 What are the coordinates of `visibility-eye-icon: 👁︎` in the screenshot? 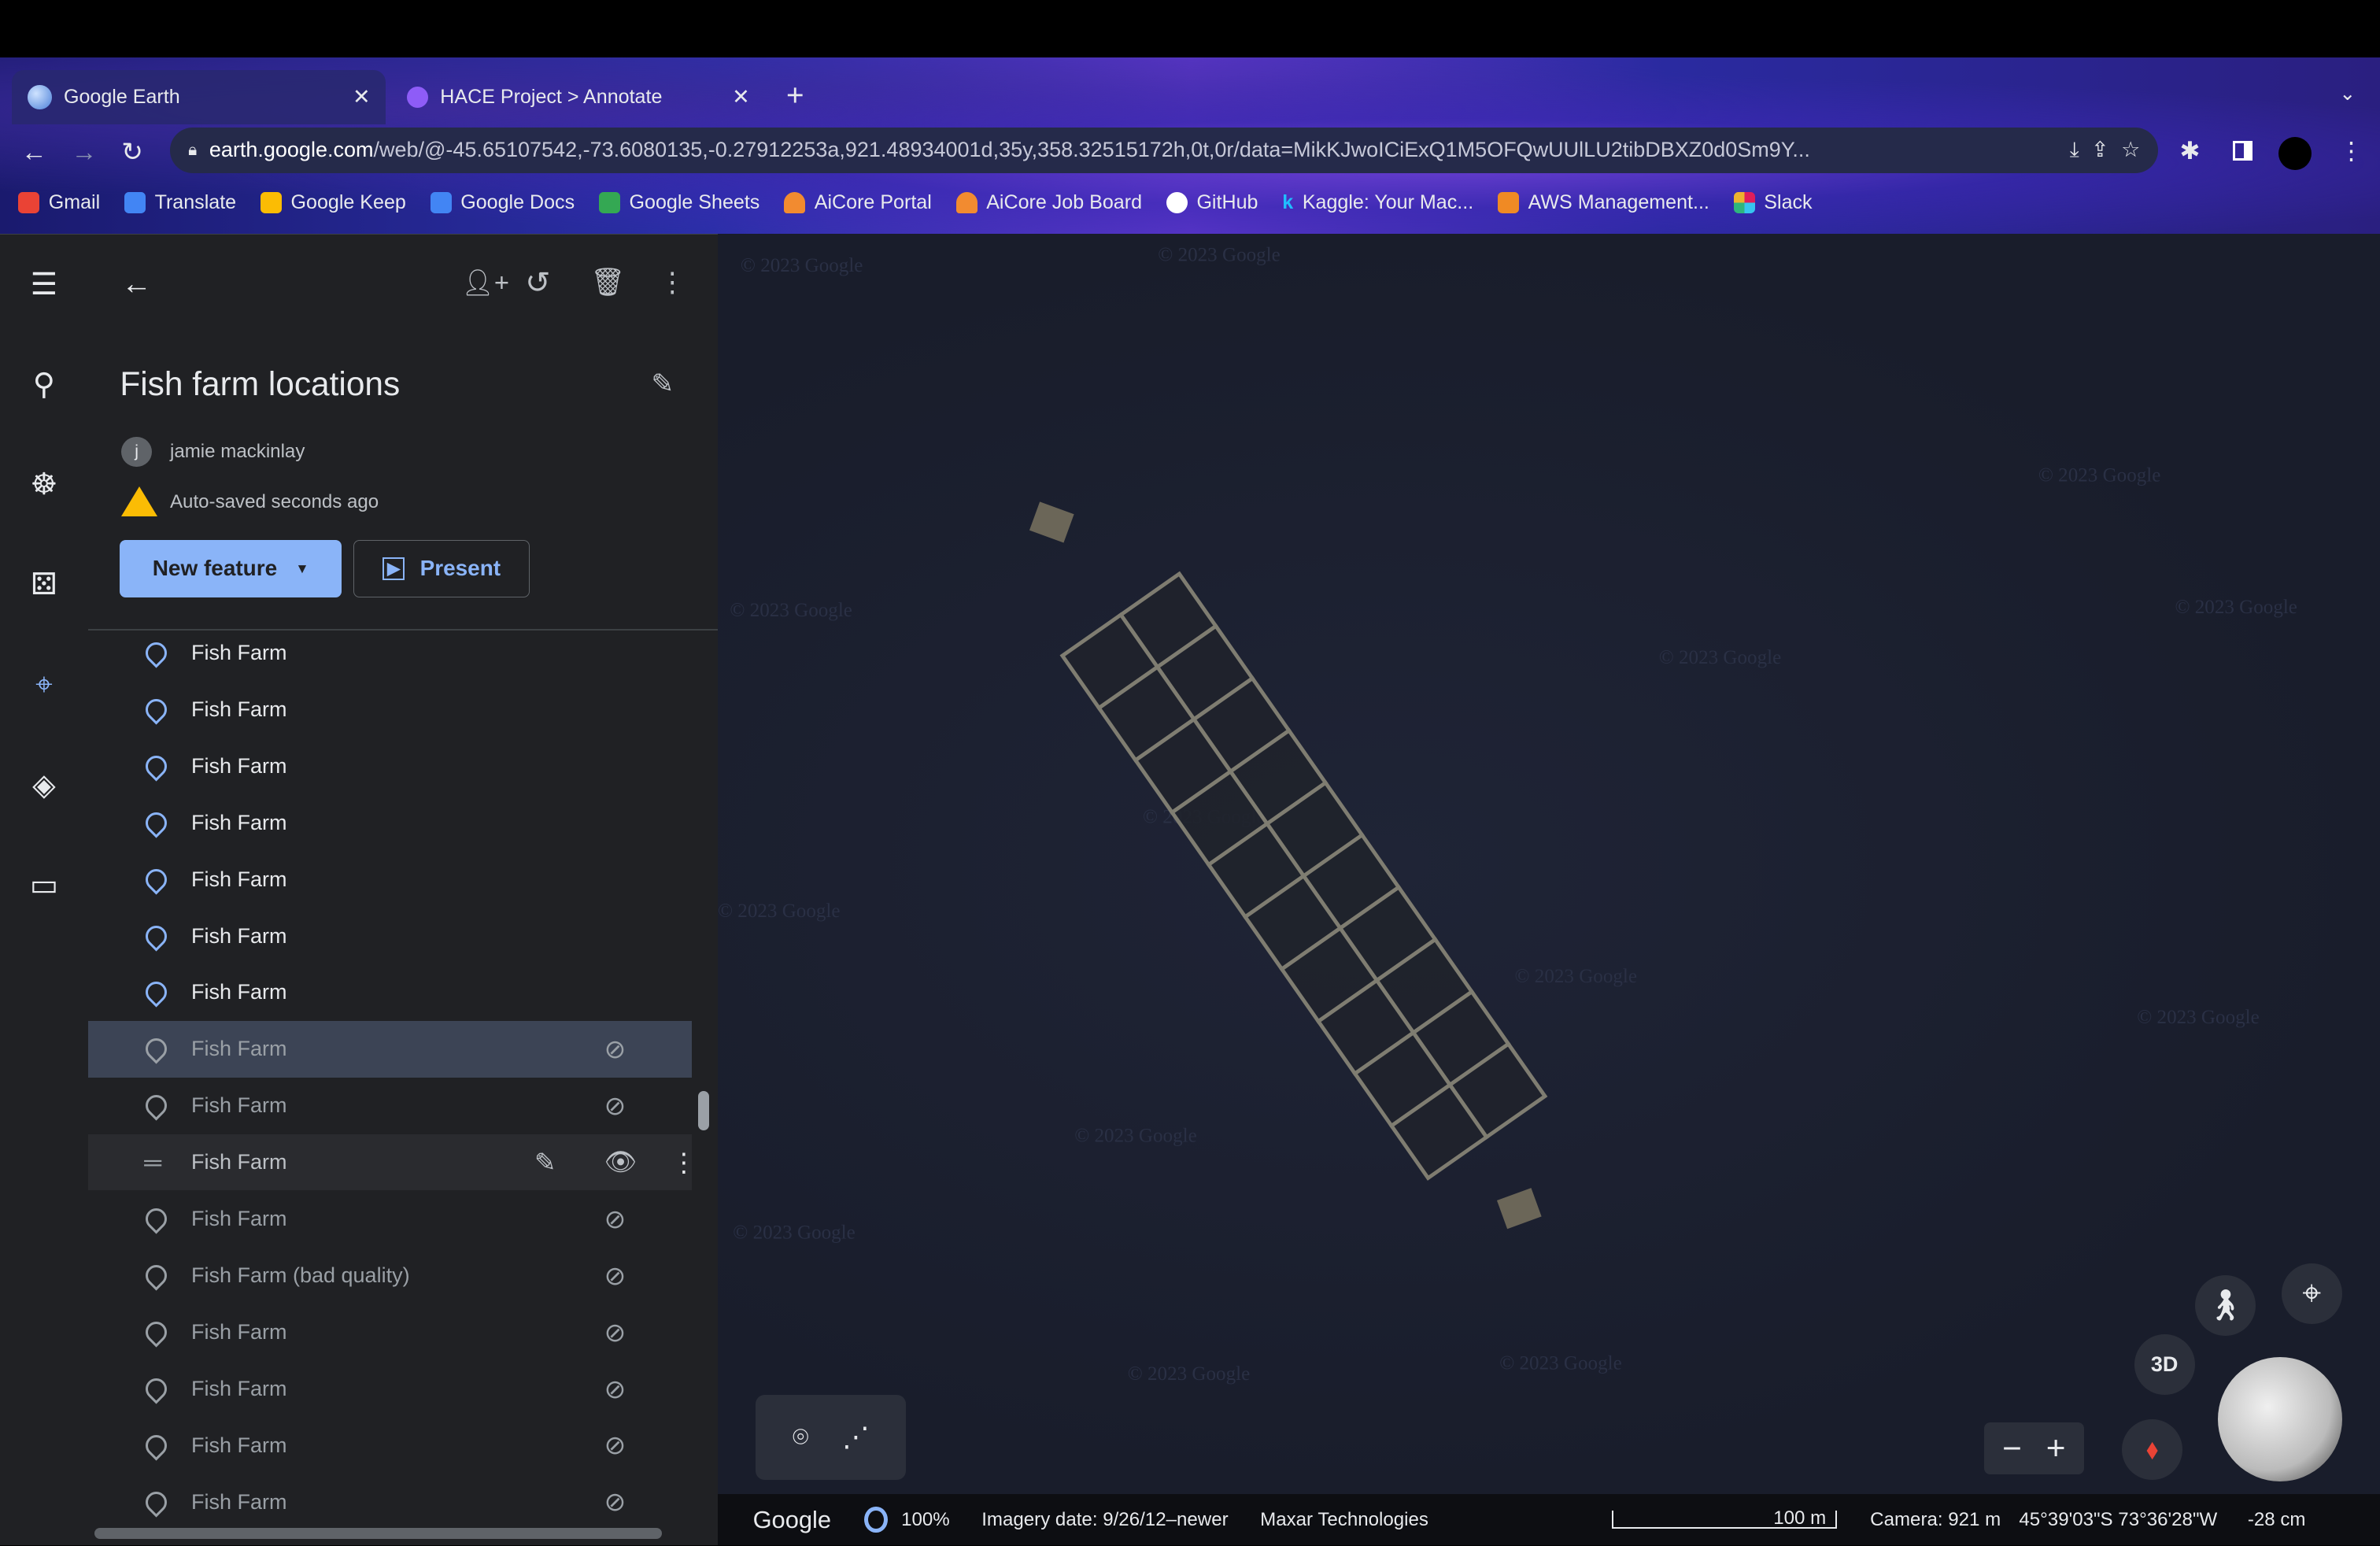 It's located at (621, 1163).